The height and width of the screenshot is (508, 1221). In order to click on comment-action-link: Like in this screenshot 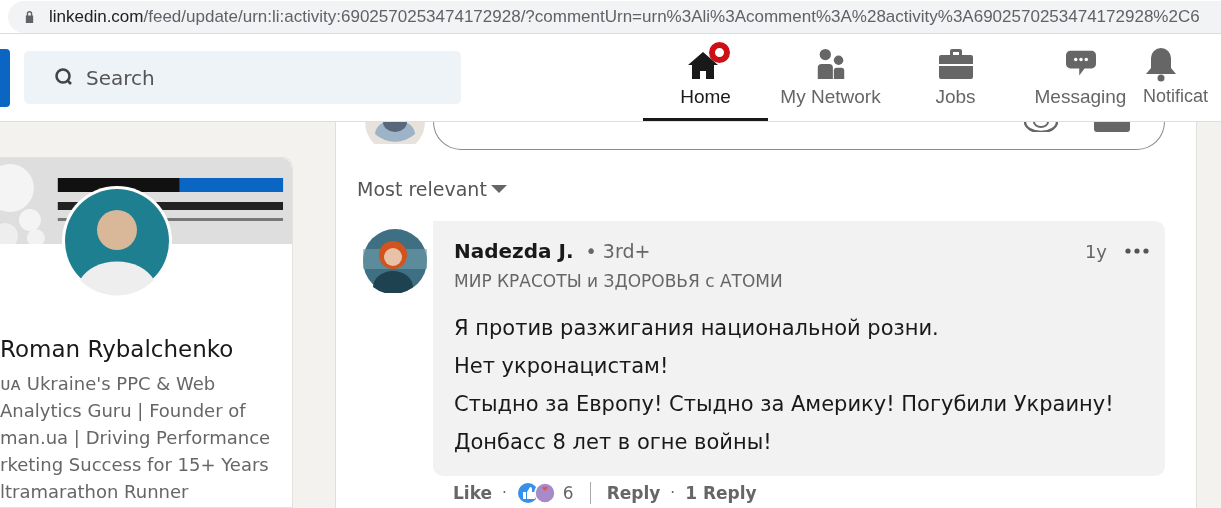, I will do `click(473, 493)`.